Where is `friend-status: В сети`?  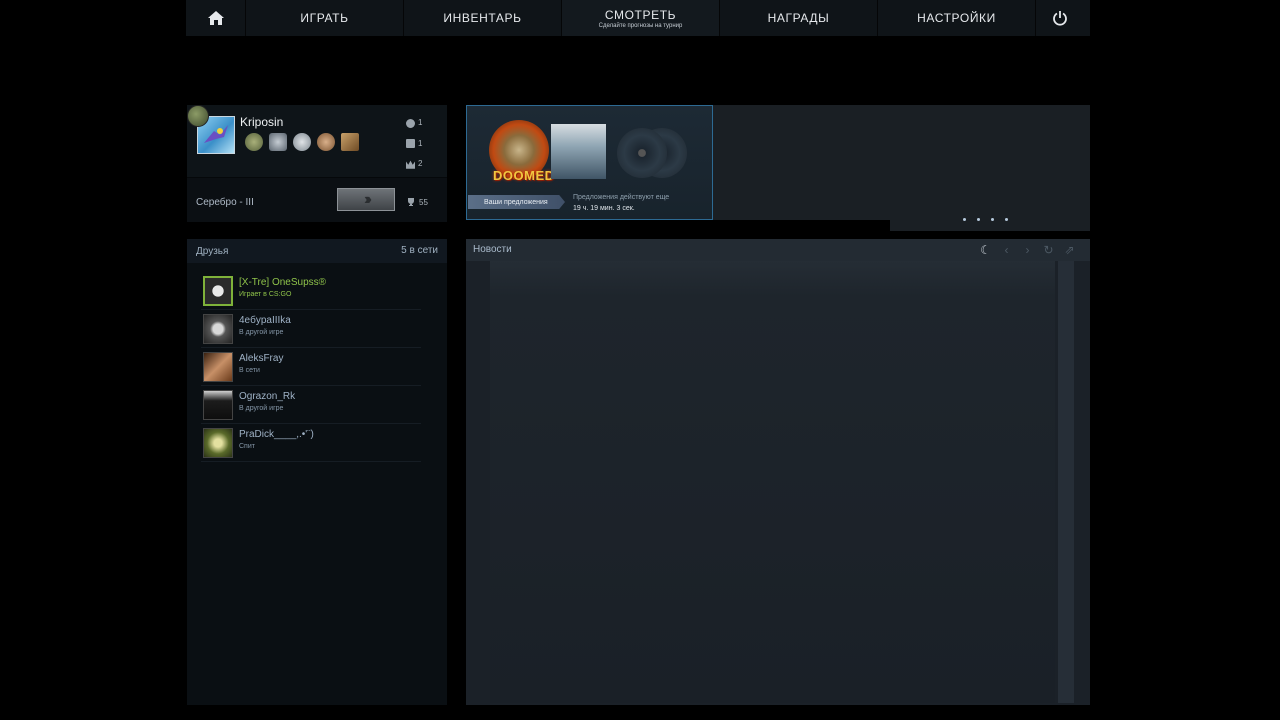 friend-status: В сети is located at coordinates (249, 370).